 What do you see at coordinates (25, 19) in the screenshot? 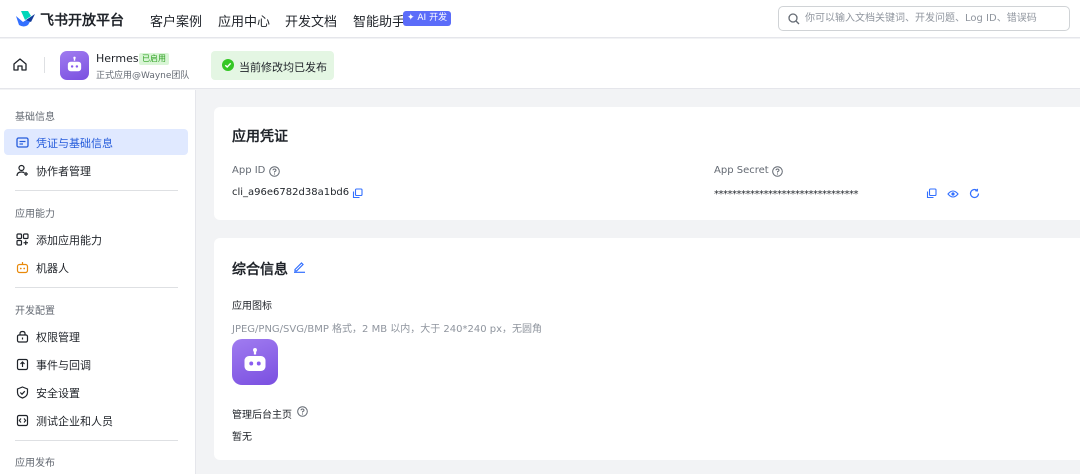
I see `feishu-logo-icon` at bounding box center [25, 19].